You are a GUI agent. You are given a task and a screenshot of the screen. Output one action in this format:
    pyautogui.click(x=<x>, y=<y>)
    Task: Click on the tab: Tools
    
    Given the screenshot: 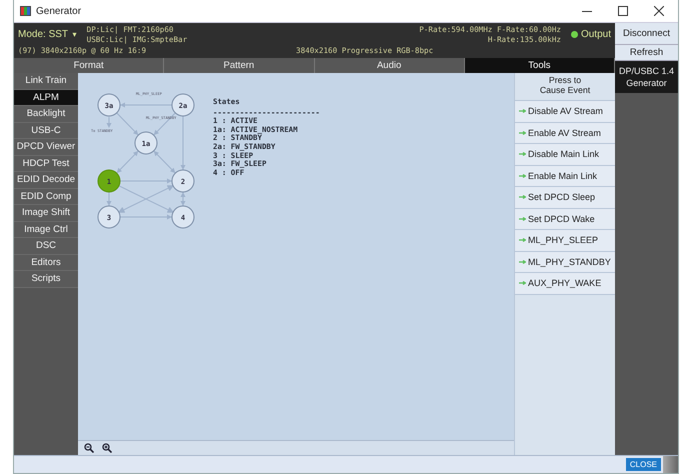 What is the action you would take?
    pyautogui.click(x=539, y=65)
    